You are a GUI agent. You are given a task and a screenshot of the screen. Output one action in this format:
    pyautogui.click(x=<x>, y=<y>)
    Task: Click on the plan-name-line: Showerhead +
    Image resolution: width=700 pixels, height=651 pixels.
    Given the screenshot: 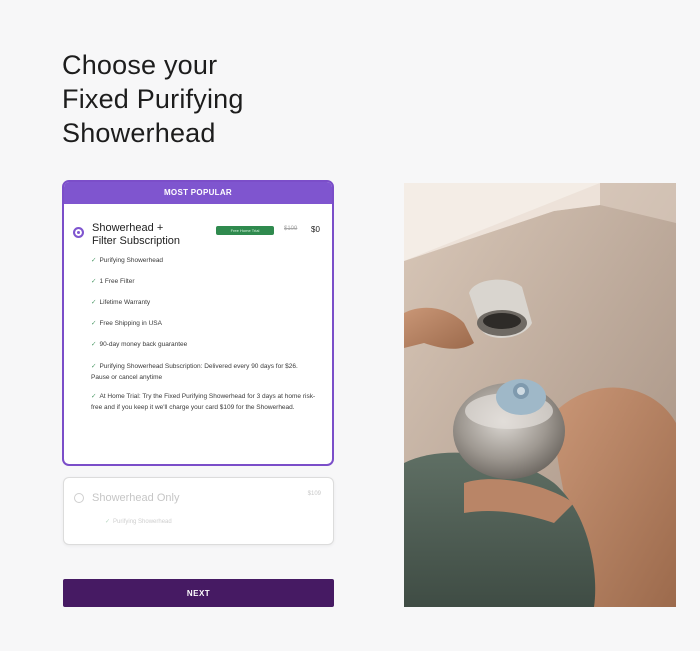 What is the action you would take?
    pyautogui.click(x=128, y=228)
    